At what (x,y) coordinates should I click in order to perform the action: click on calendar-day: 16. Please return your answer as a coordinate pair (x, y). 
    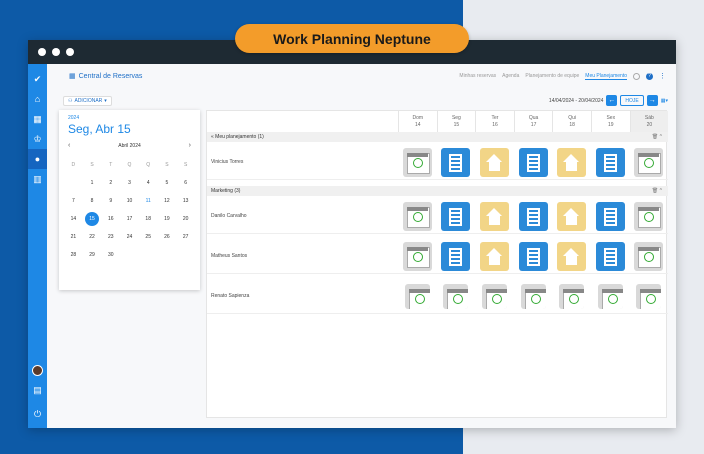
    Looking at the image, I should click on (110, 219).